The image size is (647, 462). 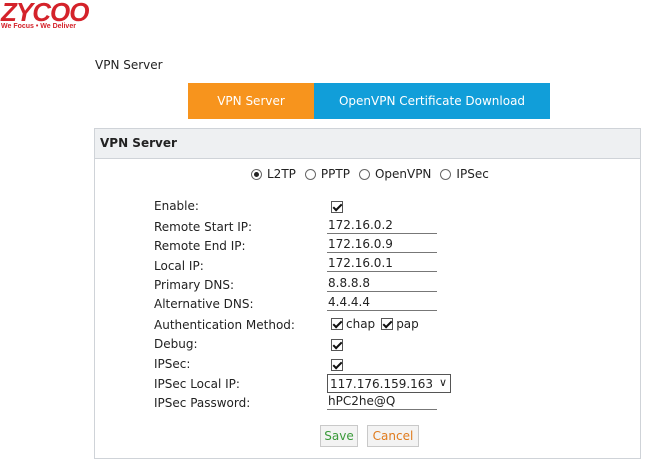 What do you see at coordinates (200, 246) in the screenshot?
I see `remote-end-ip-label: Remote End IP:` at bounding box center [200, 246].